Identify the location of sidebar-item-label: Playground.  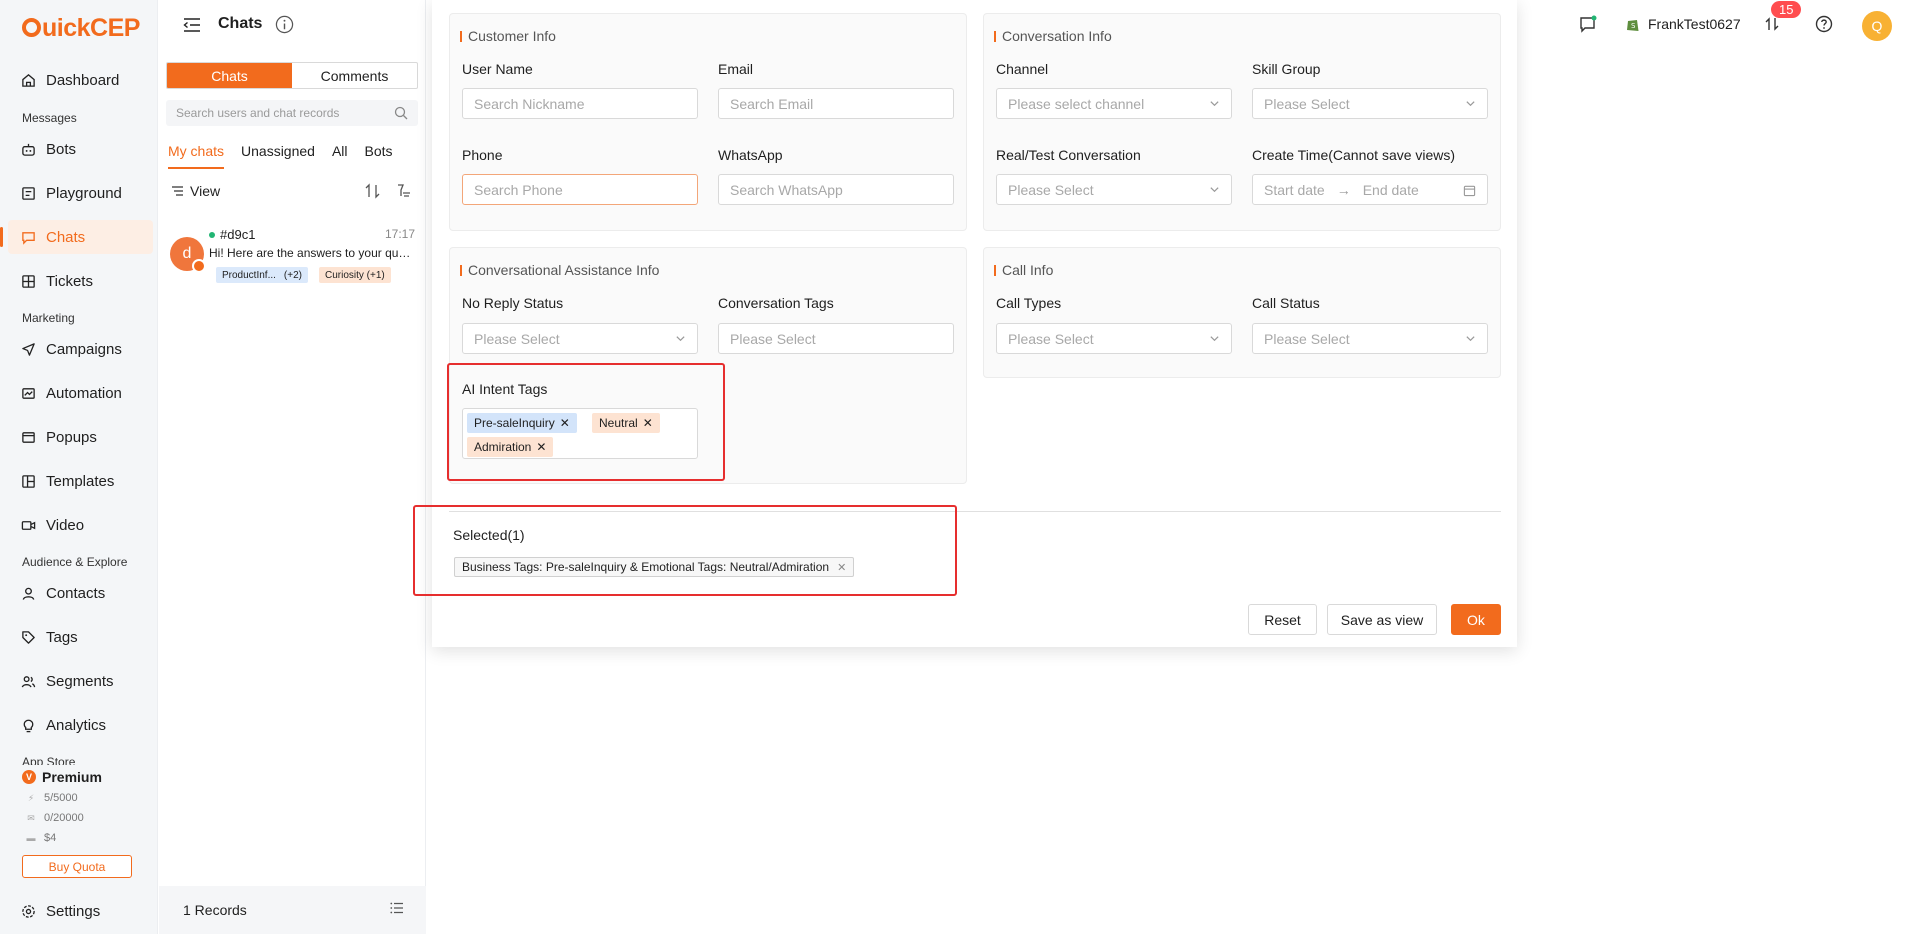
(84, 193).